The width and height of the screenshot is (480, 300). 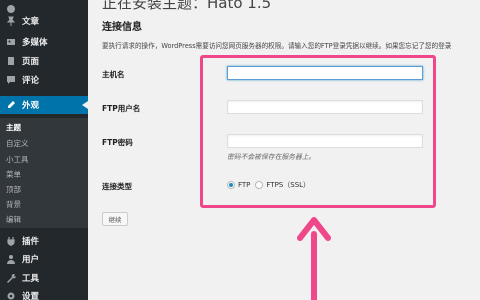 What do you see at coordinates (44, 278) in the screenshot?
I see `sidebar-item-tools: 工具` at bounding box center [44, 278].